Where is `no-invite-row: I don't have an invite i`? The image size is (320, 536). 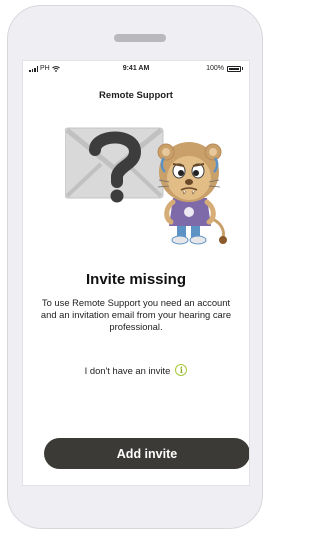 no-invite-row: I don't have an invite i is located at coordinates (136, 370).